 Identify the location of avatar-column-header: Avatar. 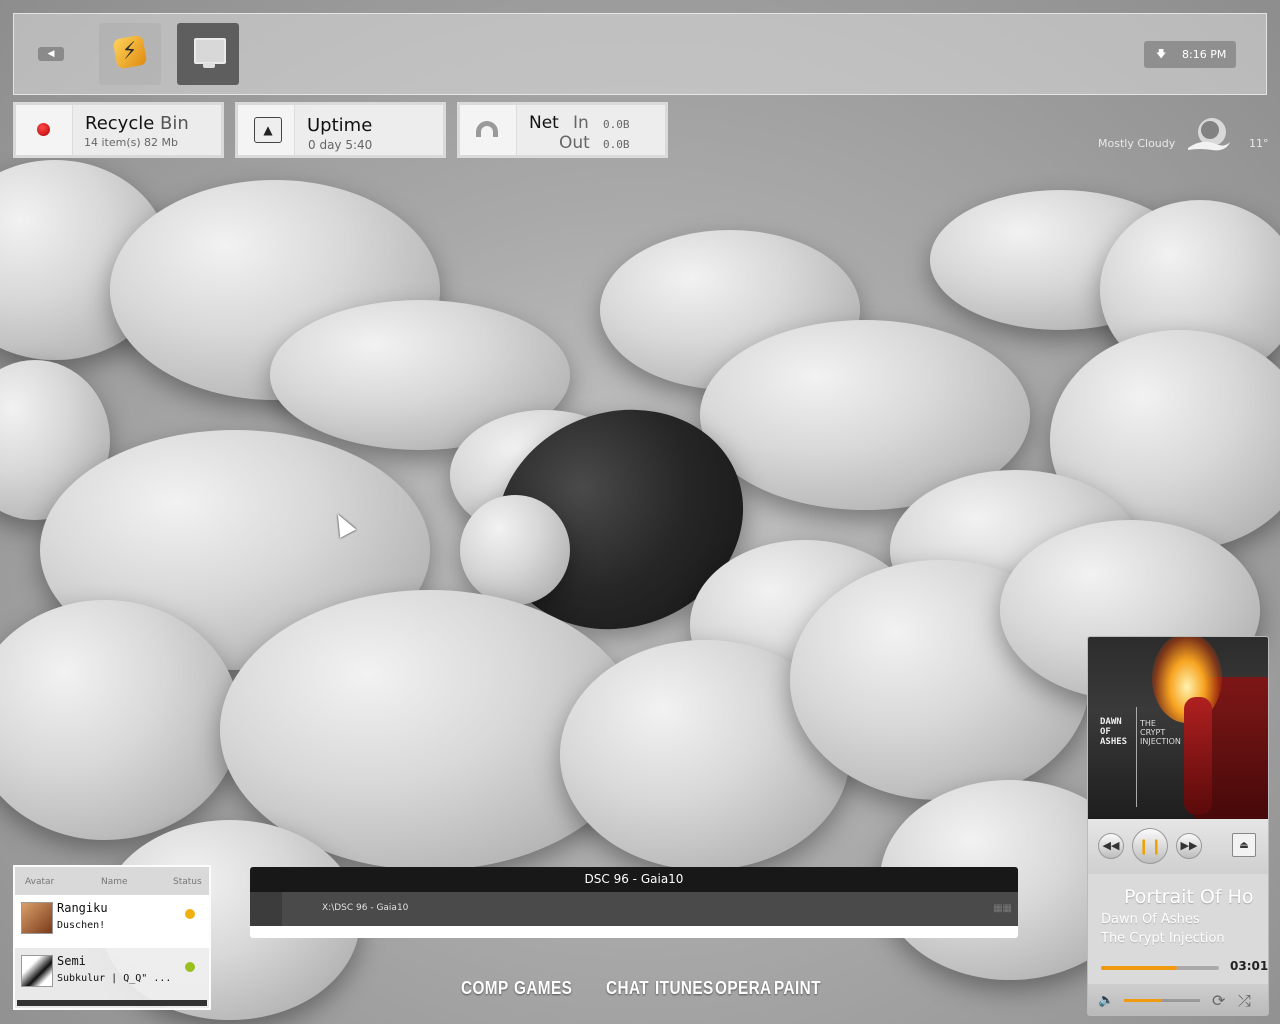
(40, 882).